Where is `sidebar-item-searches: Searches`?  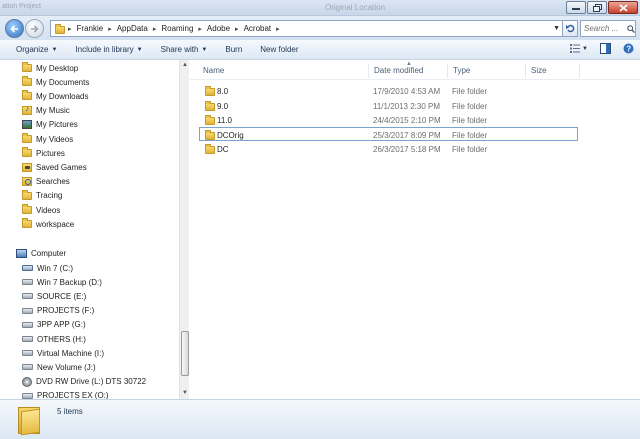
sidebar-item-searches: Searches is located at coordinates (46, 182).